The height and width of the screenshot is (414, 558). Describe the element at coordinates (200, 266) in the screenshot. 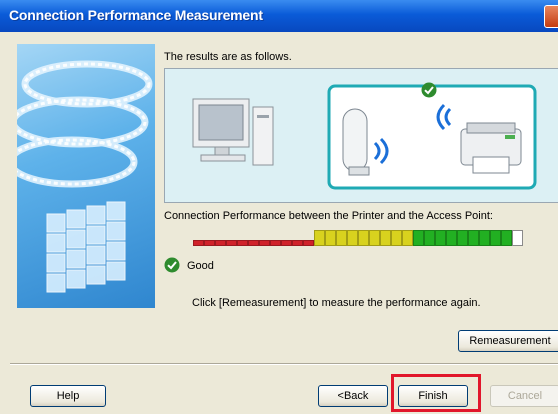

I see `result-status-text: Good` at that location.